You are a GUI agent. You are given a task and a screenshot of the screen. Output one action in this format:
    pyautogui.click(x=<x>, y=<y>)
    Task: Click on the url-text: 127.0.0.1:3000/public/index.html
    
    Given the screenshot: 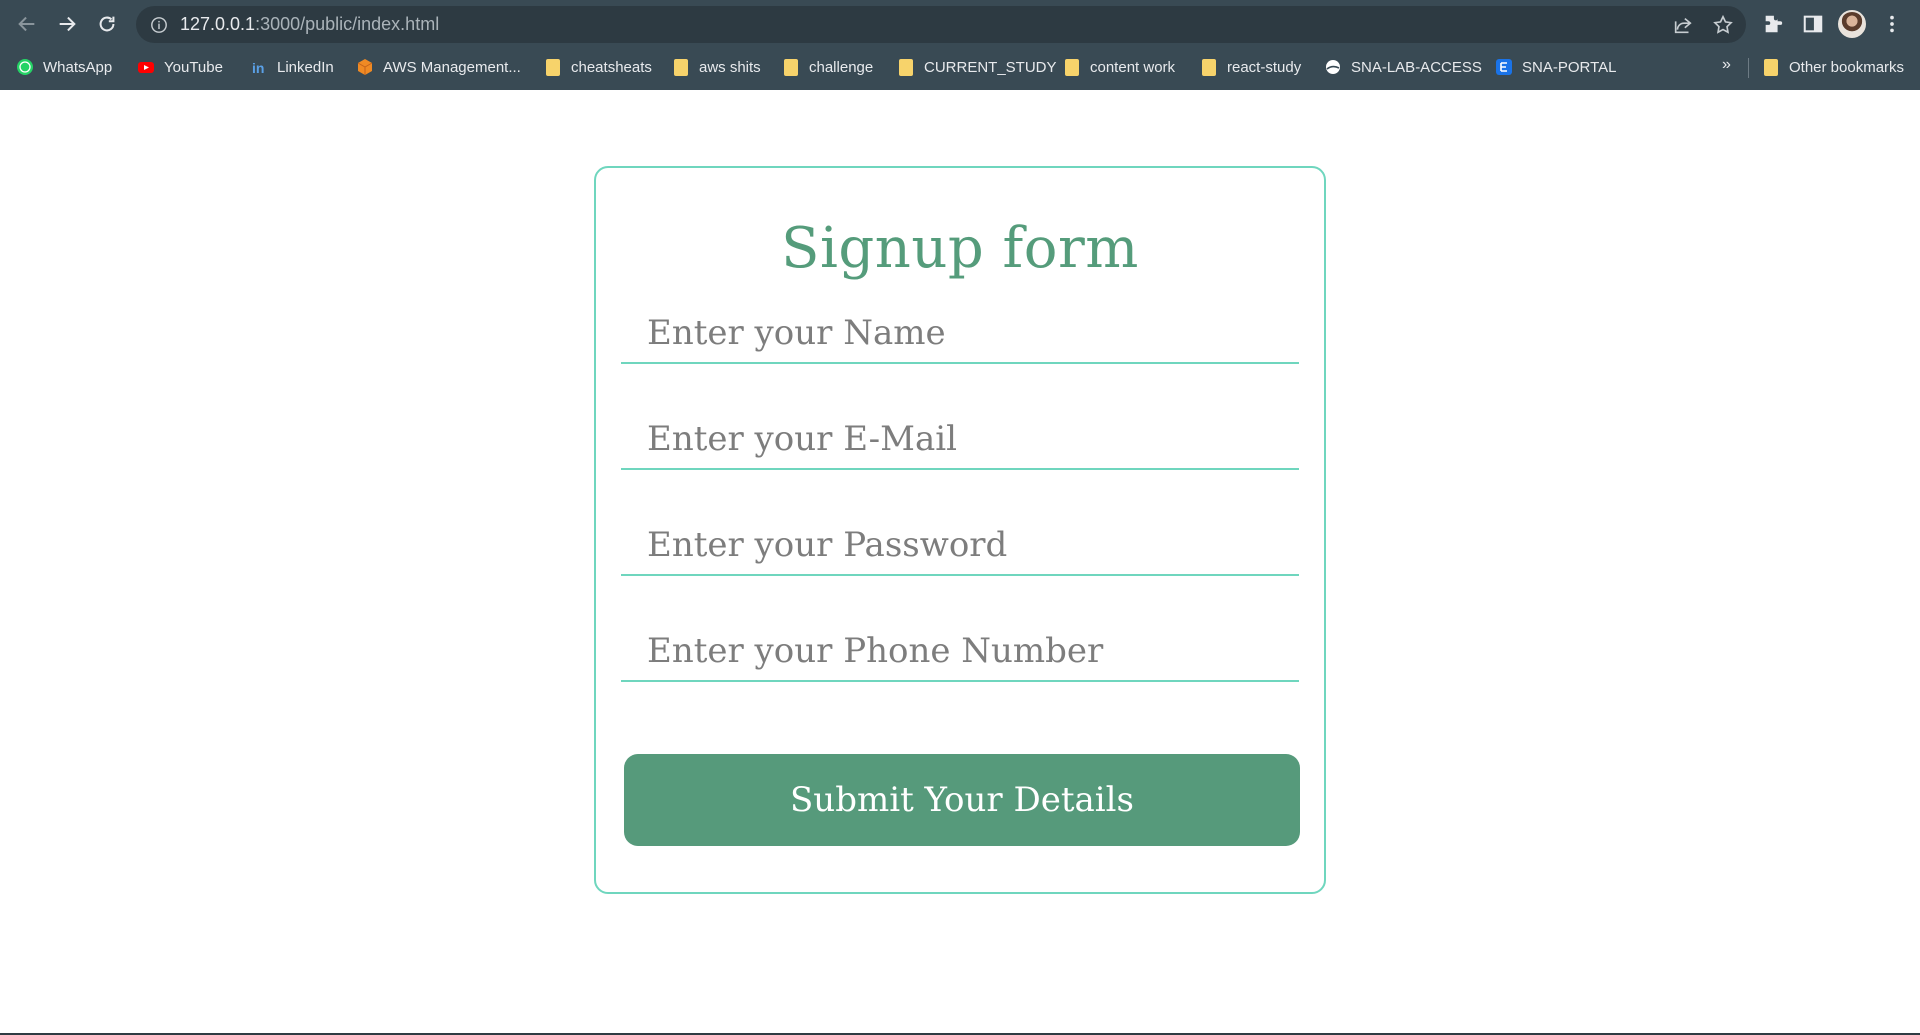 What is the action you would take?
    pyautogui.click(x=309, y=24)
    